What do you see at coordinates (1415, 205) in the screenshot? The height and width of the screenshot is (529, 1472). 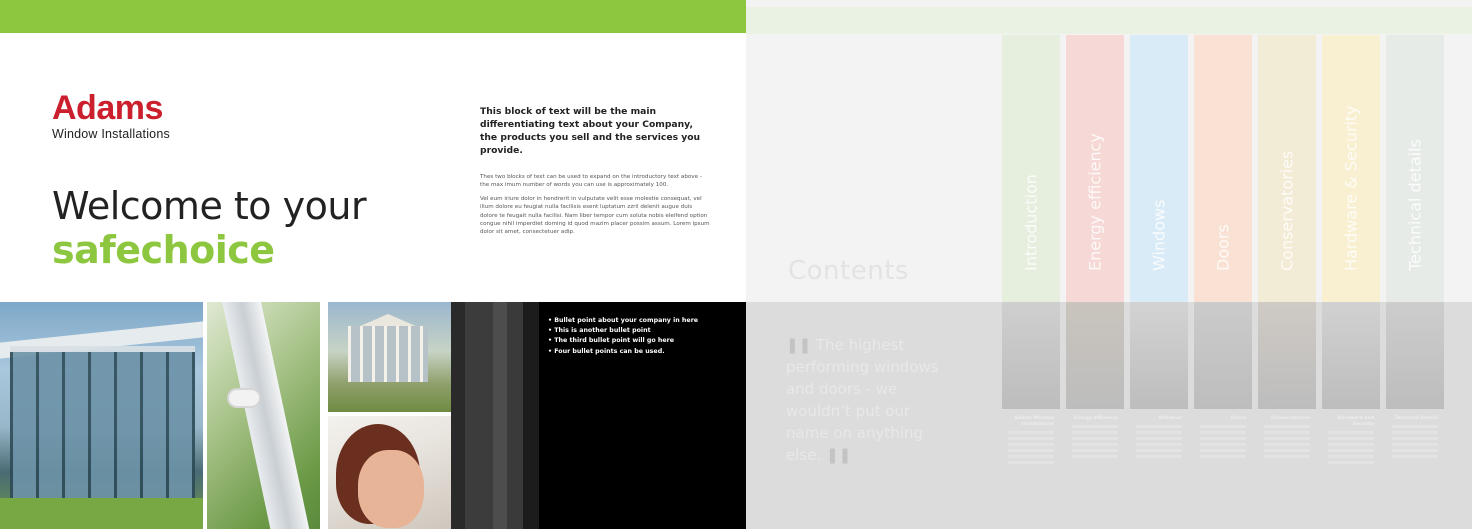 I see `section-tab-label: Technical details` at bounding box center [1415, 205].